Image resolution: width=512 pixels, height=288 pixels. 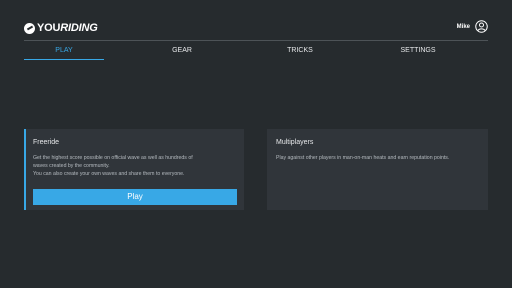 I want to click on youriding-logo: YOURIDING, so click(x=61, y=28).